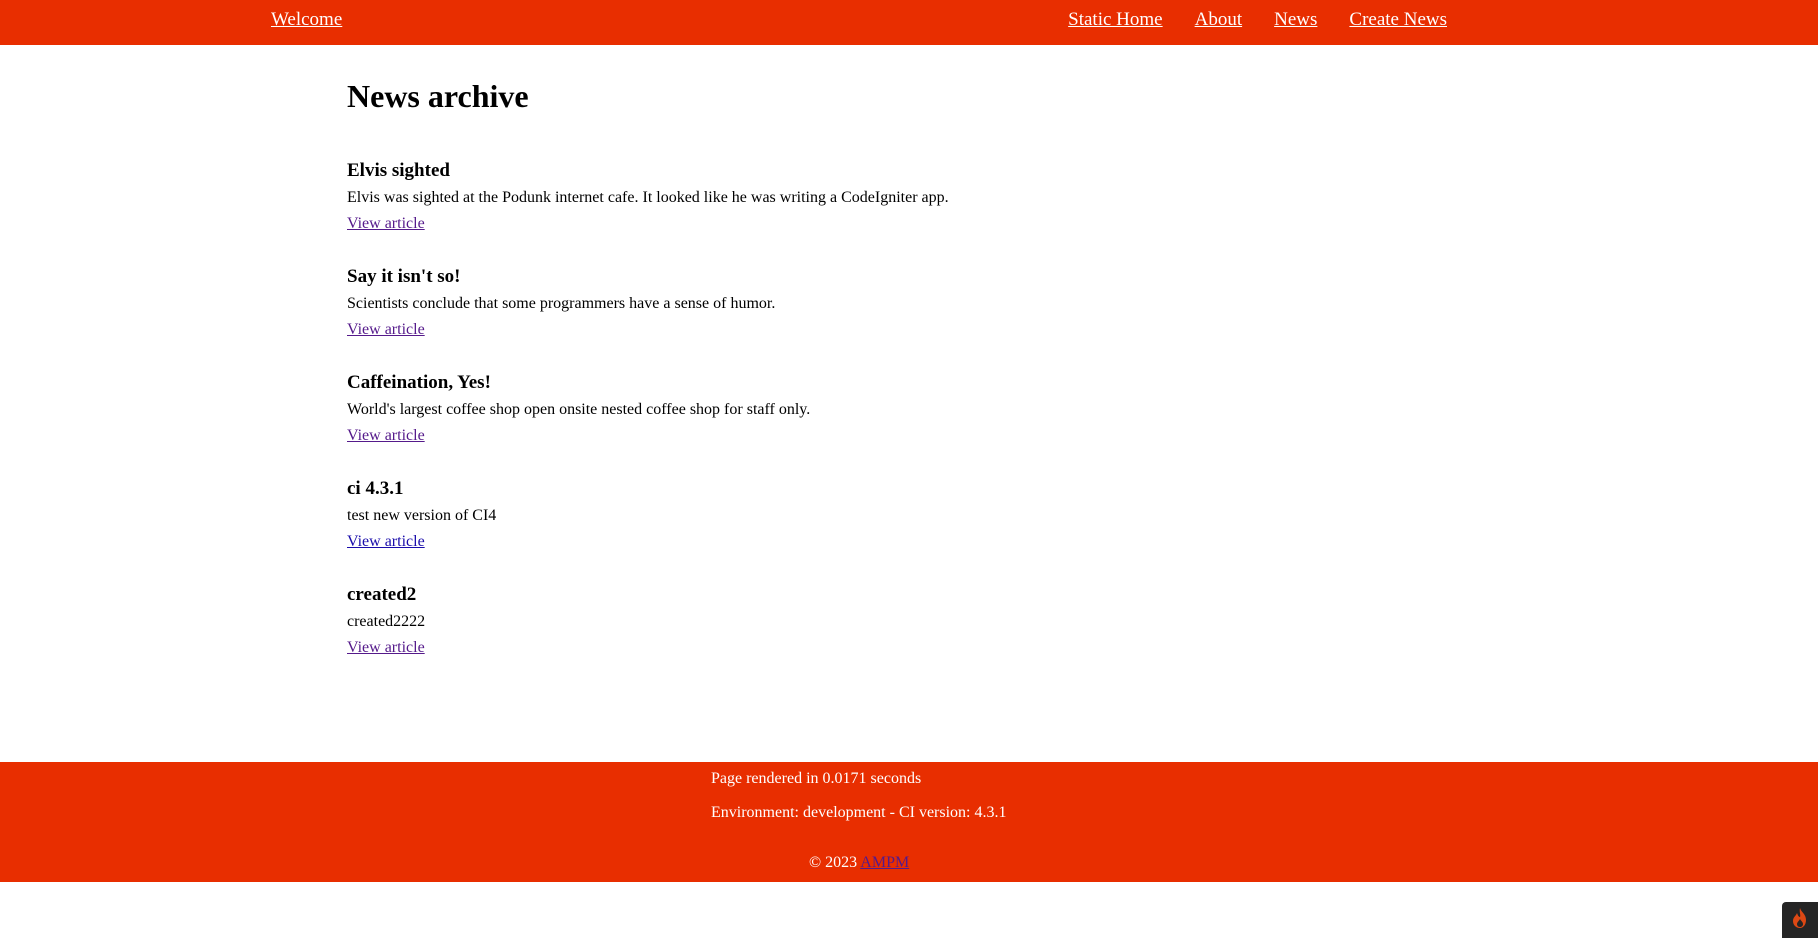  Describe the element at coordinates (1398, 20) in the screenshot. I see `nav-create-news-link: Create News` at that location.